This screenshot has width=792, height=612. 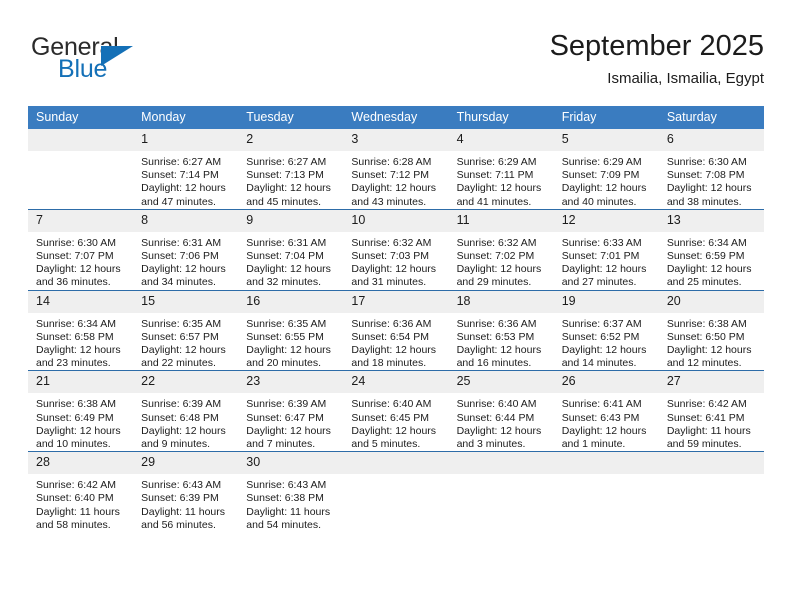 What do you see at coordinates (601, 323) in the screenshot?
I see `sunrise-text: Sunrise: 6:37 AM` at bounding box center [601, 323].